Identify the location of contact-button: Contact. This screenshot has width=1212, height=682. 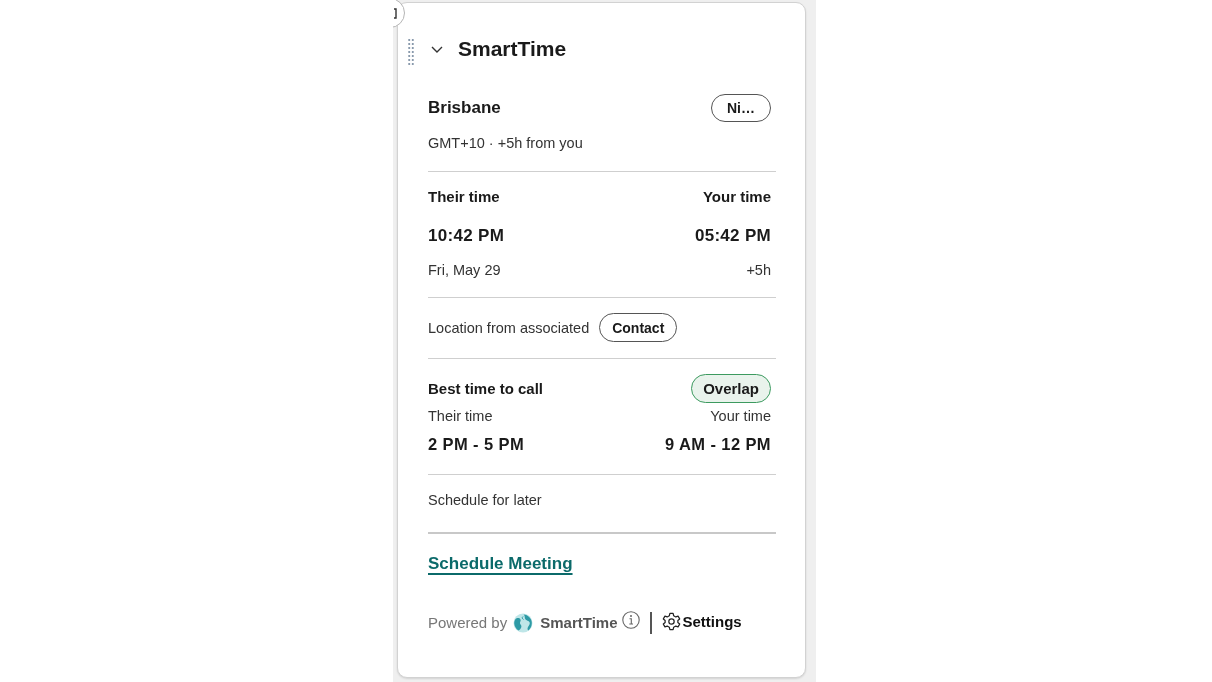
(638, 327).